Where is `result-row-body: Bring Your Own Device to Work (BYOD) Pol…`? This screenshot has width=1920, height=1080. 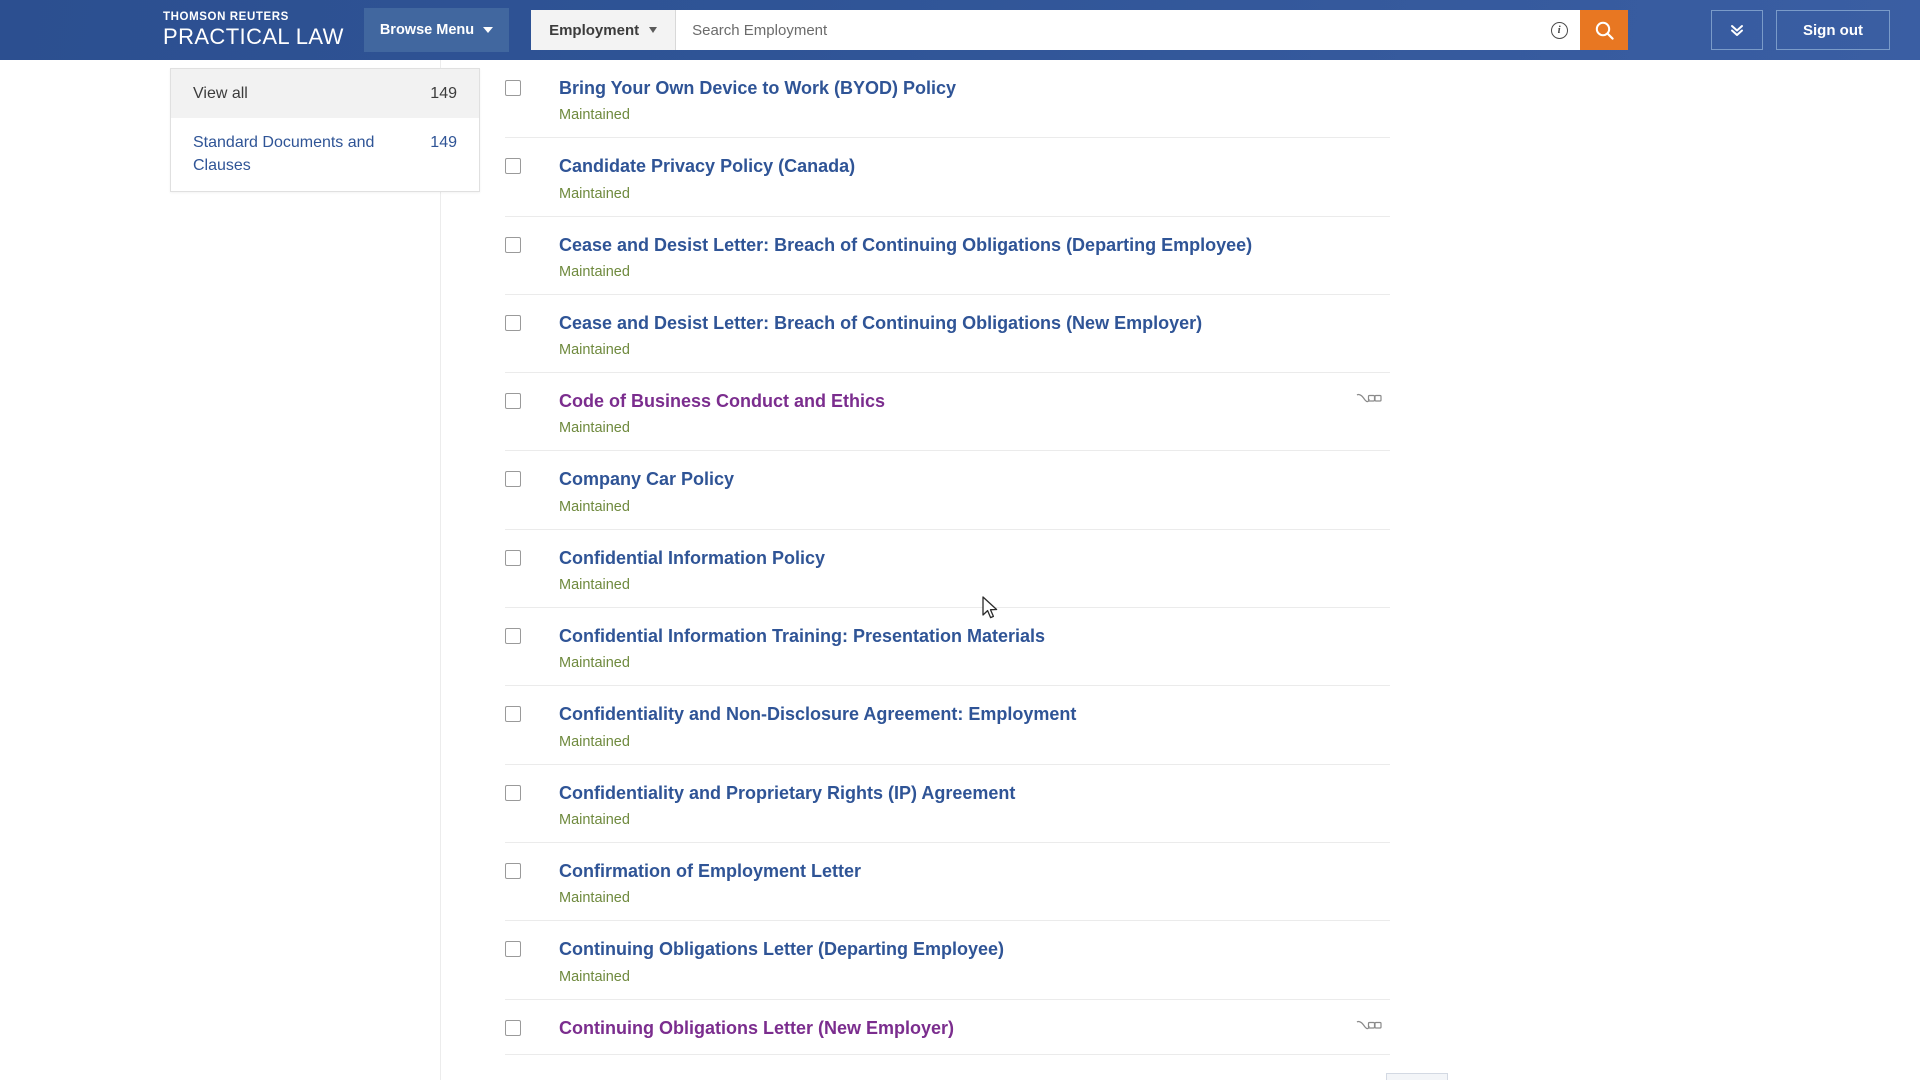 result-row-body: Bring Your Own Device to Work (BYOD) Pol… is located at coordinates (974, 99).